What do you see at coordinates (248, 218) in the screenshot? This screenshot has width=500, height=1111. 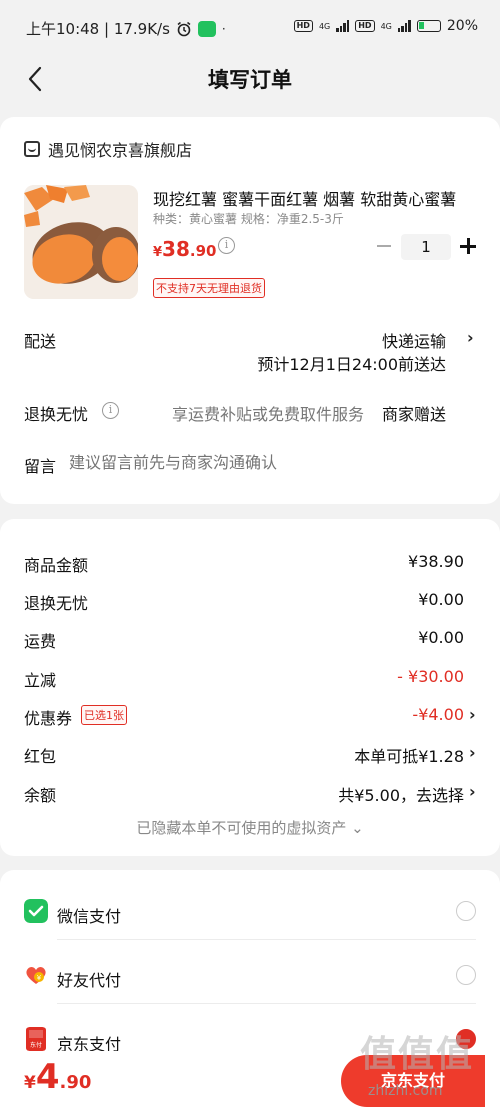 I see `product-spec: 种类：黄心蜜薯 规格：净重2.5-3斤` at bounding box center [248, 218].